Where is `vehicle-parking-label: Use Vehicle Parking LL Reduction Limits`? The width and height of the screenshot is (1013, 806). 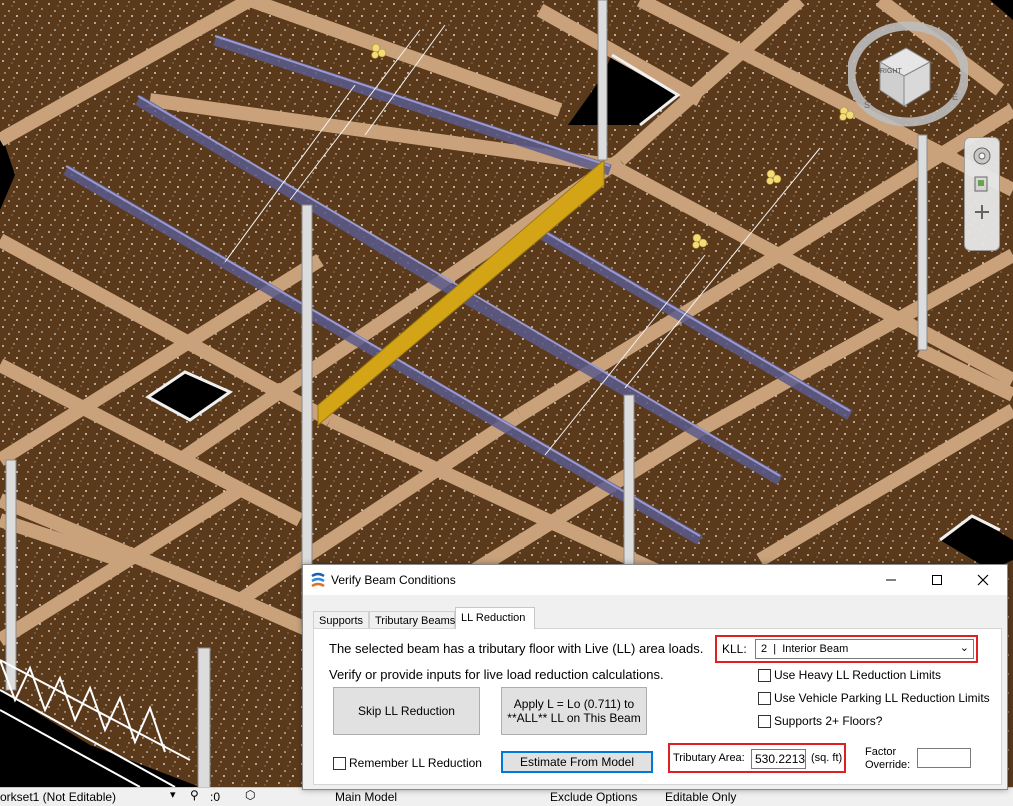 vehicle-parking-label: Use Vehicle Parking LL Reduction Limits is located at coordinates (882, 698).